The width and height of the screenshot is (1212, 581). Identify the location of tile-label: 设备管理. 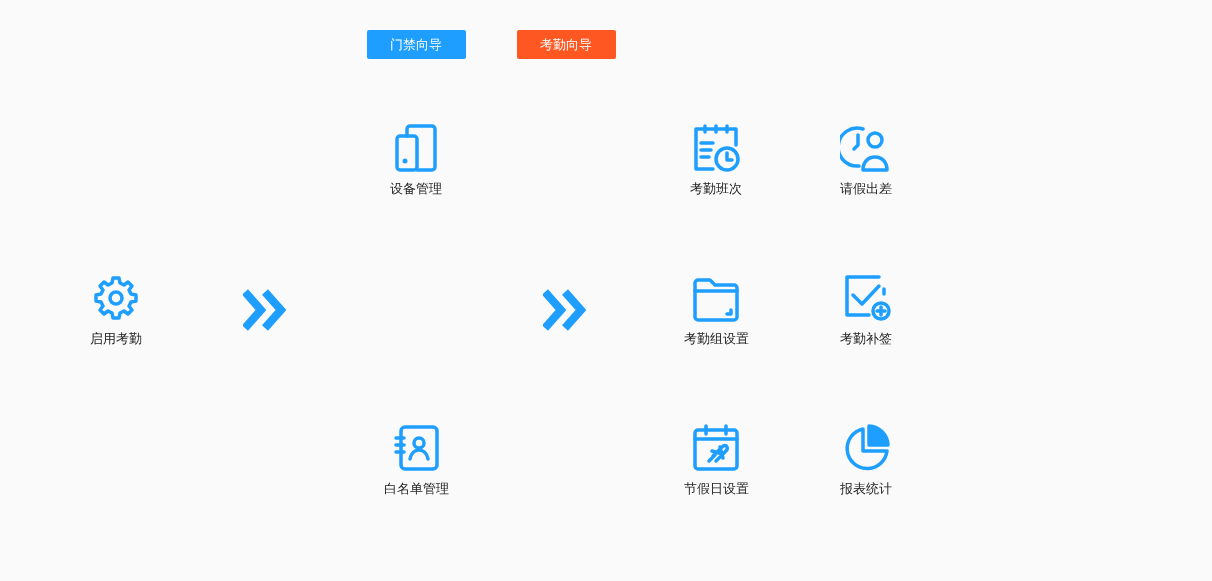
(416, 189).